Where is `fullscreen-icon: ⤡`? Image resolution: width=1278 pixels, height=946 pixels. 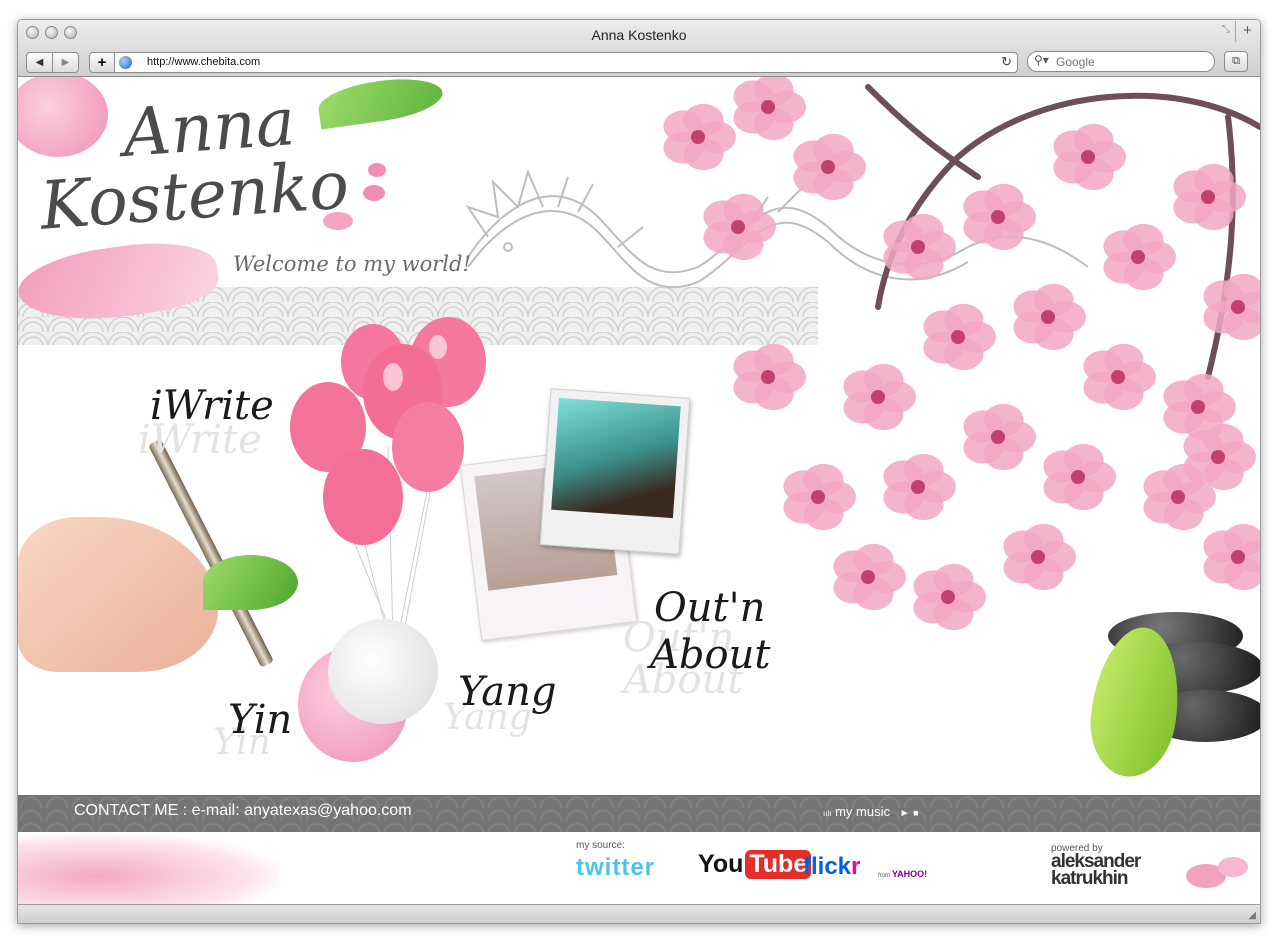 fullscreen-icon: ⤡ is located at coordinates (1226, 29).